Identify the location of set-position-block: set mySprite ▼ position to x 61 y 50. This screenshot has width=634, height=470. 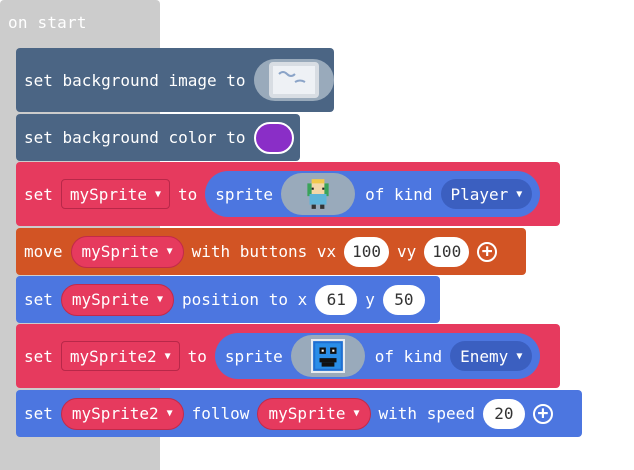
(228, 299).